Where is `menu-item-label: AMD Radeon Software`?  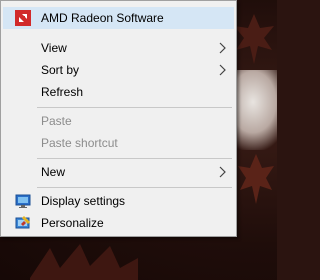
menu-item-label: AMD Radeon Software is located at coordinates (102, 18).